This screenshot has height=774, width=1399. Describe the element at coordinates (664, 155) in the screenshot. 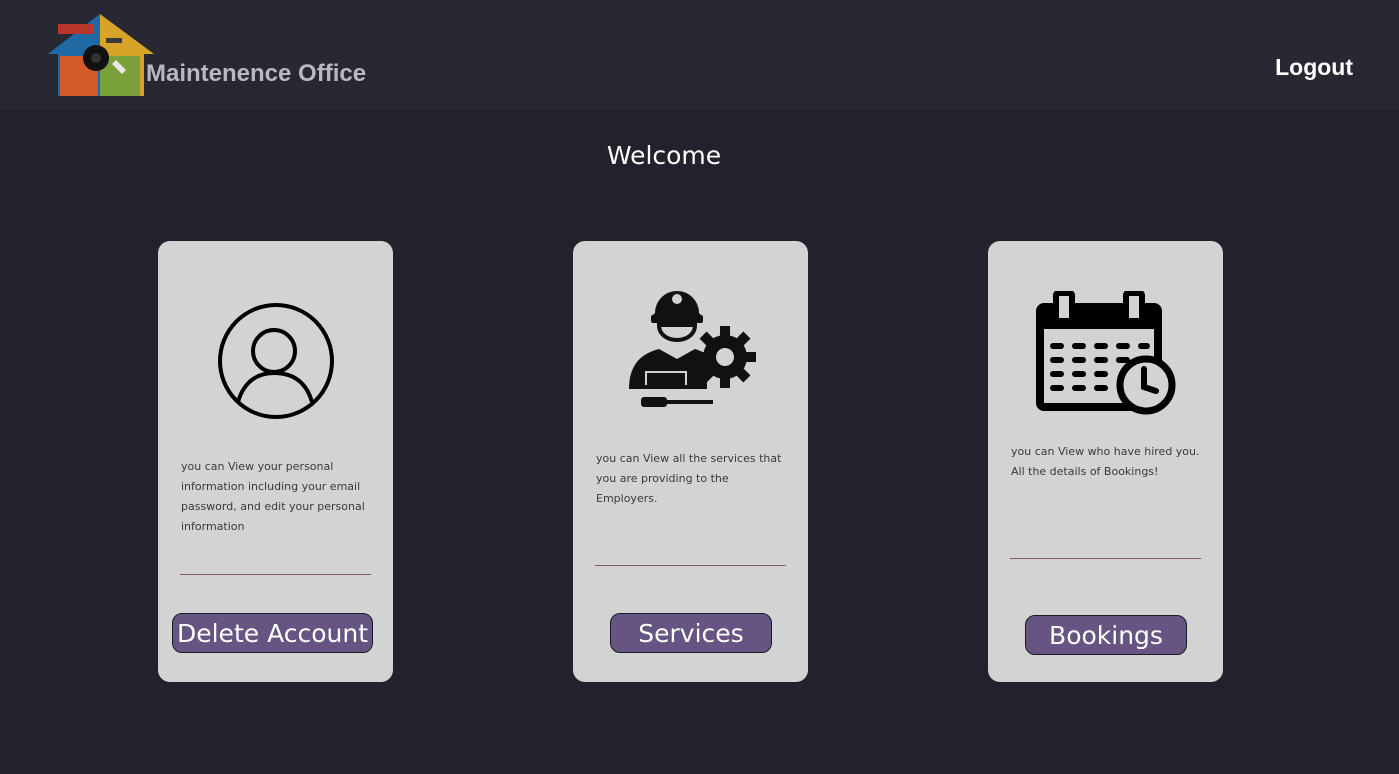

I see `welcome-heading: Welcome` at that location.